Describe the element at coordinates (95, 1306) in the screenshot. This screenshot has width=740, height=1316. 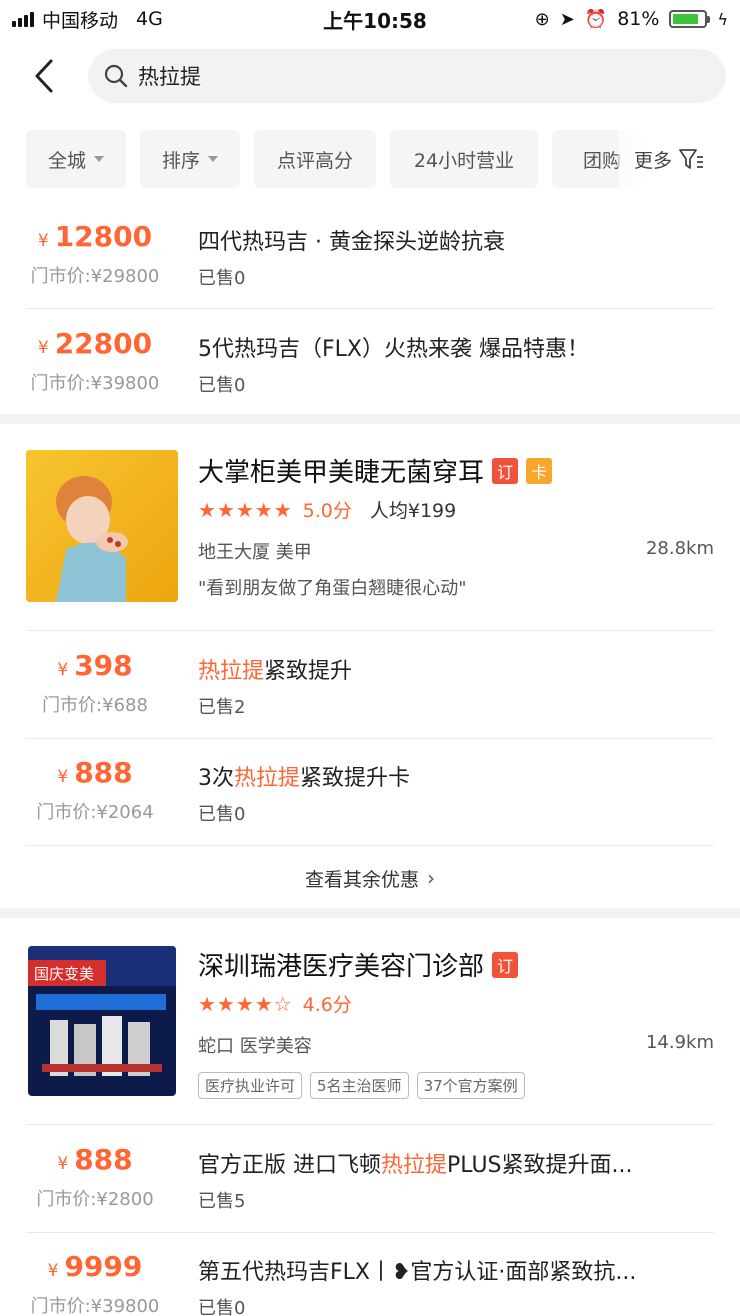
I see `original-price: 门市价:¥39800` at that location.